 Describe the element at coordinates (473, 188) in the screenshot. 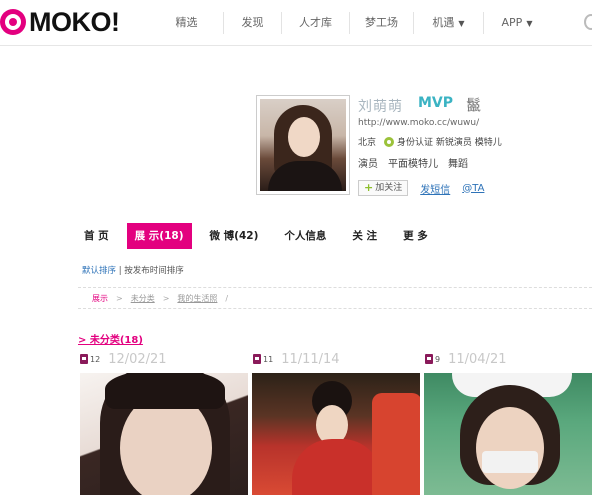

I see `mention-link: @TA` at that location.